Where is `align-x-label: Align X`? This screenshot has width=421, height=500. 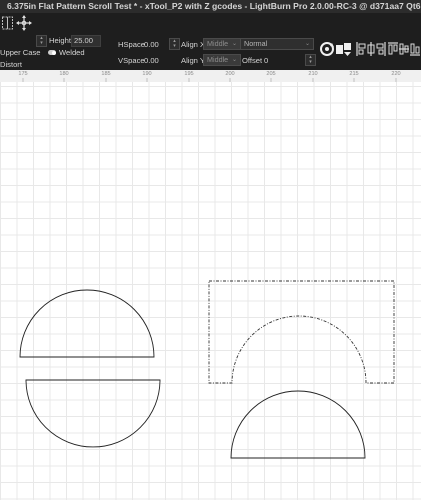 align-x-label: Align X is located at coordinates (193, 44).